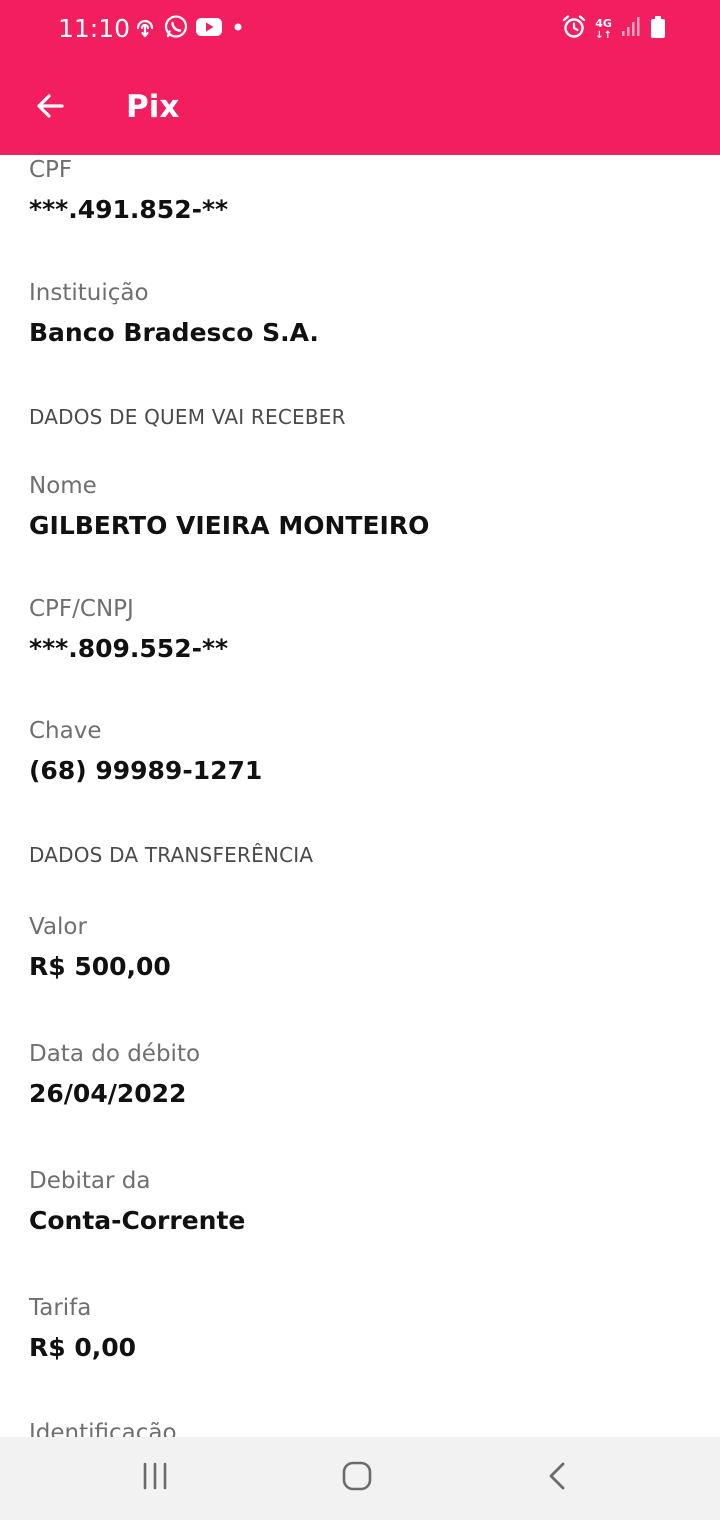 This screenshot has height=1520, width=720. What do you see at coordinates (137, 1201) in the screenshot?
I see `debit-account-field: Debitar da Conta-Corrente` at bounding box center [137, 1201].